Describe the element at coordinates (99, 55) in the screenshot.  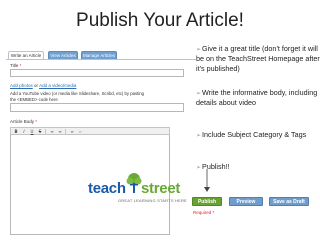
I see `tab-manage-articles: Manage Articles` at that location.